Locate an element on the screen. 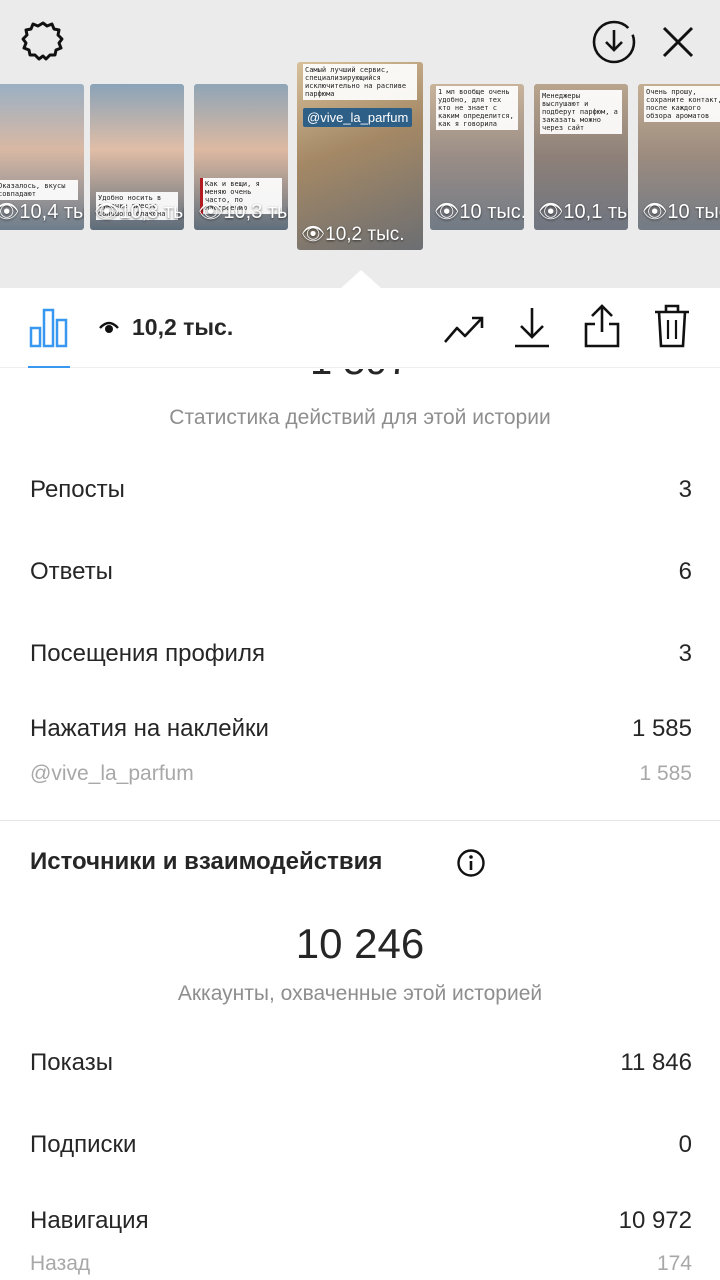  info-icon is located at coordinates (471, 863).